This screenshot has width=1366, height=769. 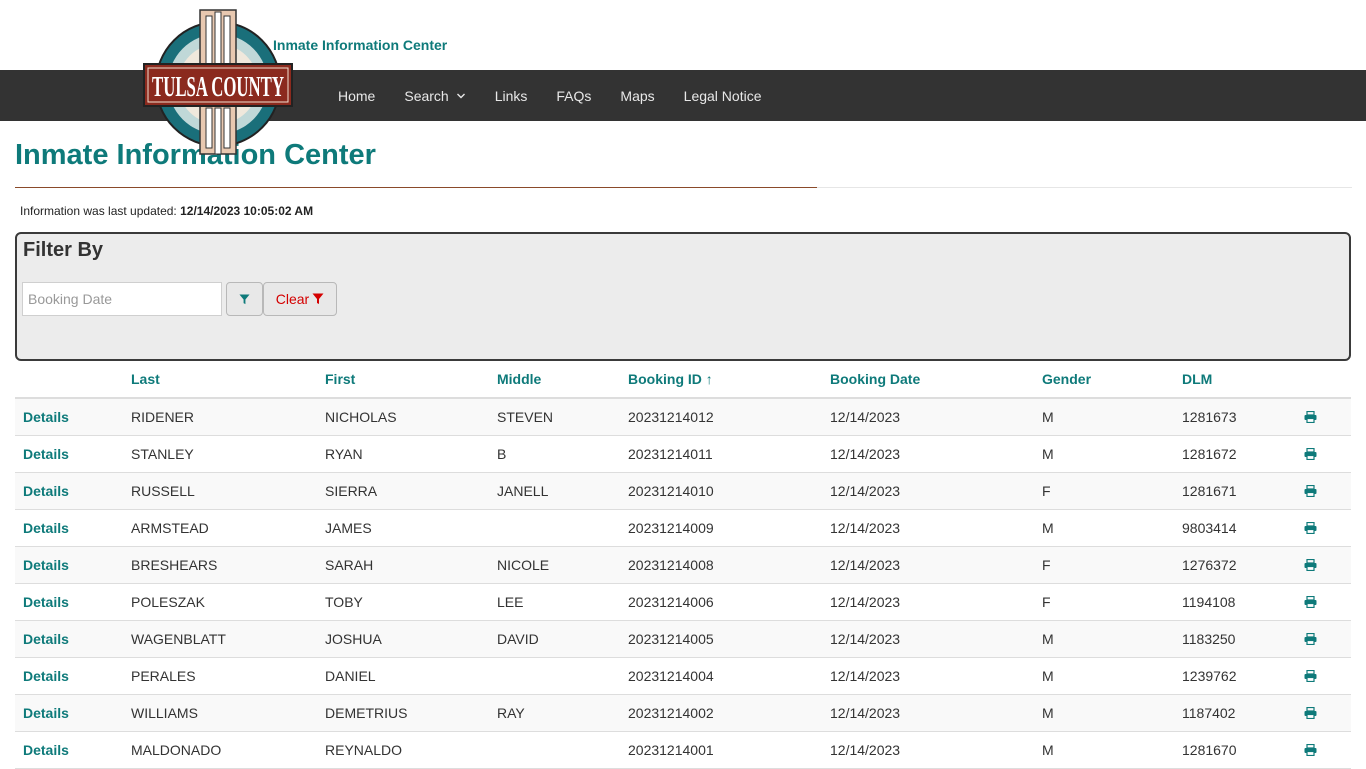 I want to click on cell-last: BRESHEARS, so click(x=228, y=565).